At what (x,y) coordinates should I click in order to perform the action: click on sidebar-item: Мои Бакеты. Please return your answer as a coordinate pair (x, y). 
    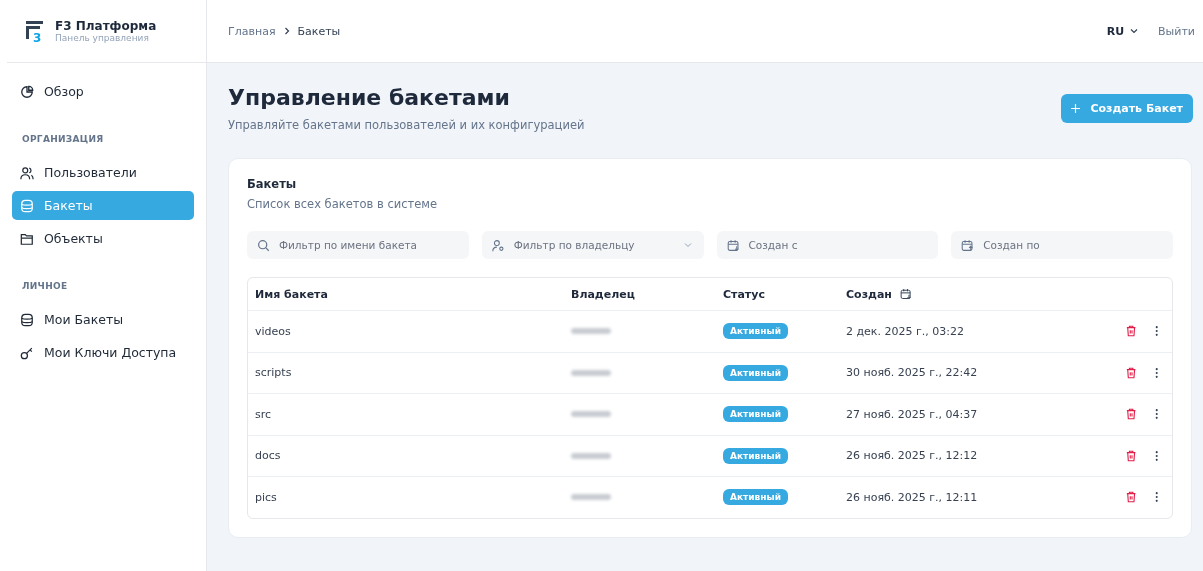
    Looking at the image, I should click on (103, 319).